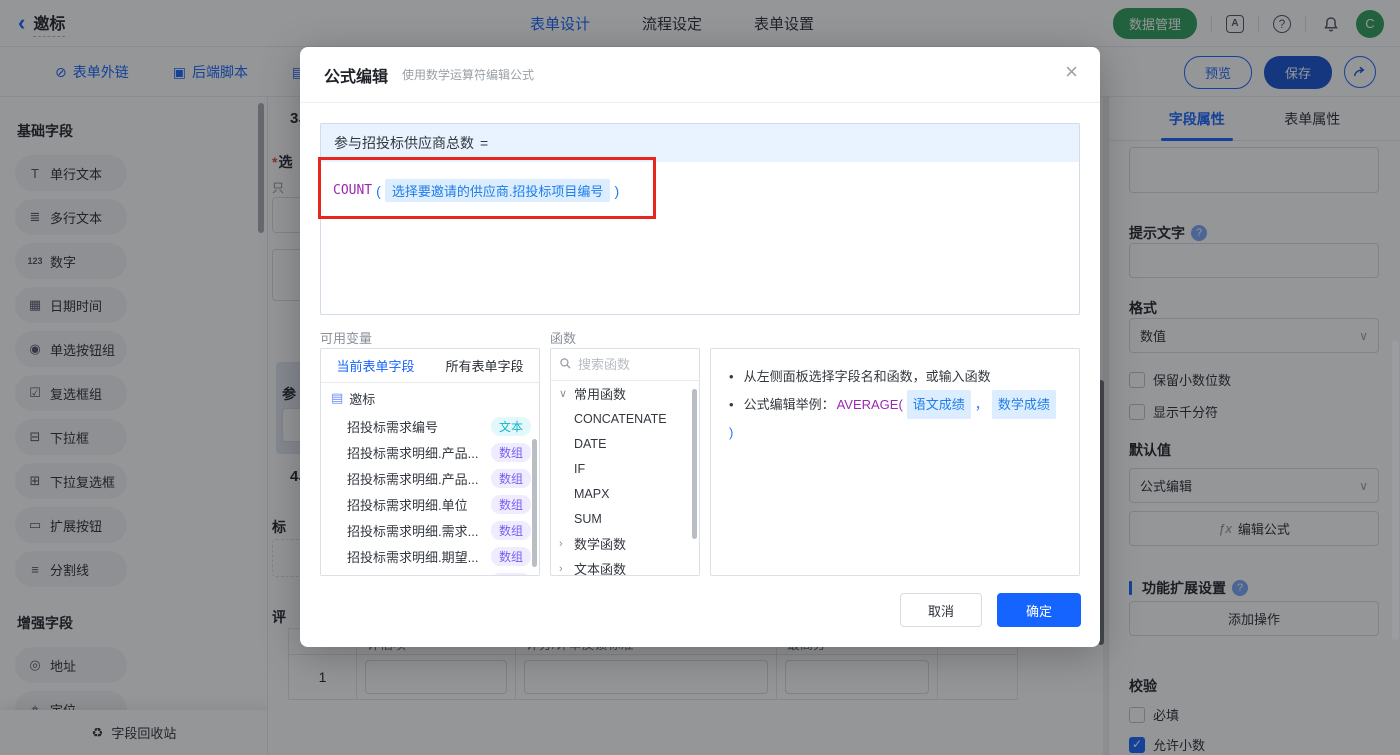 This screenshot has height=755, width=1400. What do you see at coordinates (563, 394) in the screenshot?
I see `tree-expanded-icon: ∨` at bounding box center [563, 394].